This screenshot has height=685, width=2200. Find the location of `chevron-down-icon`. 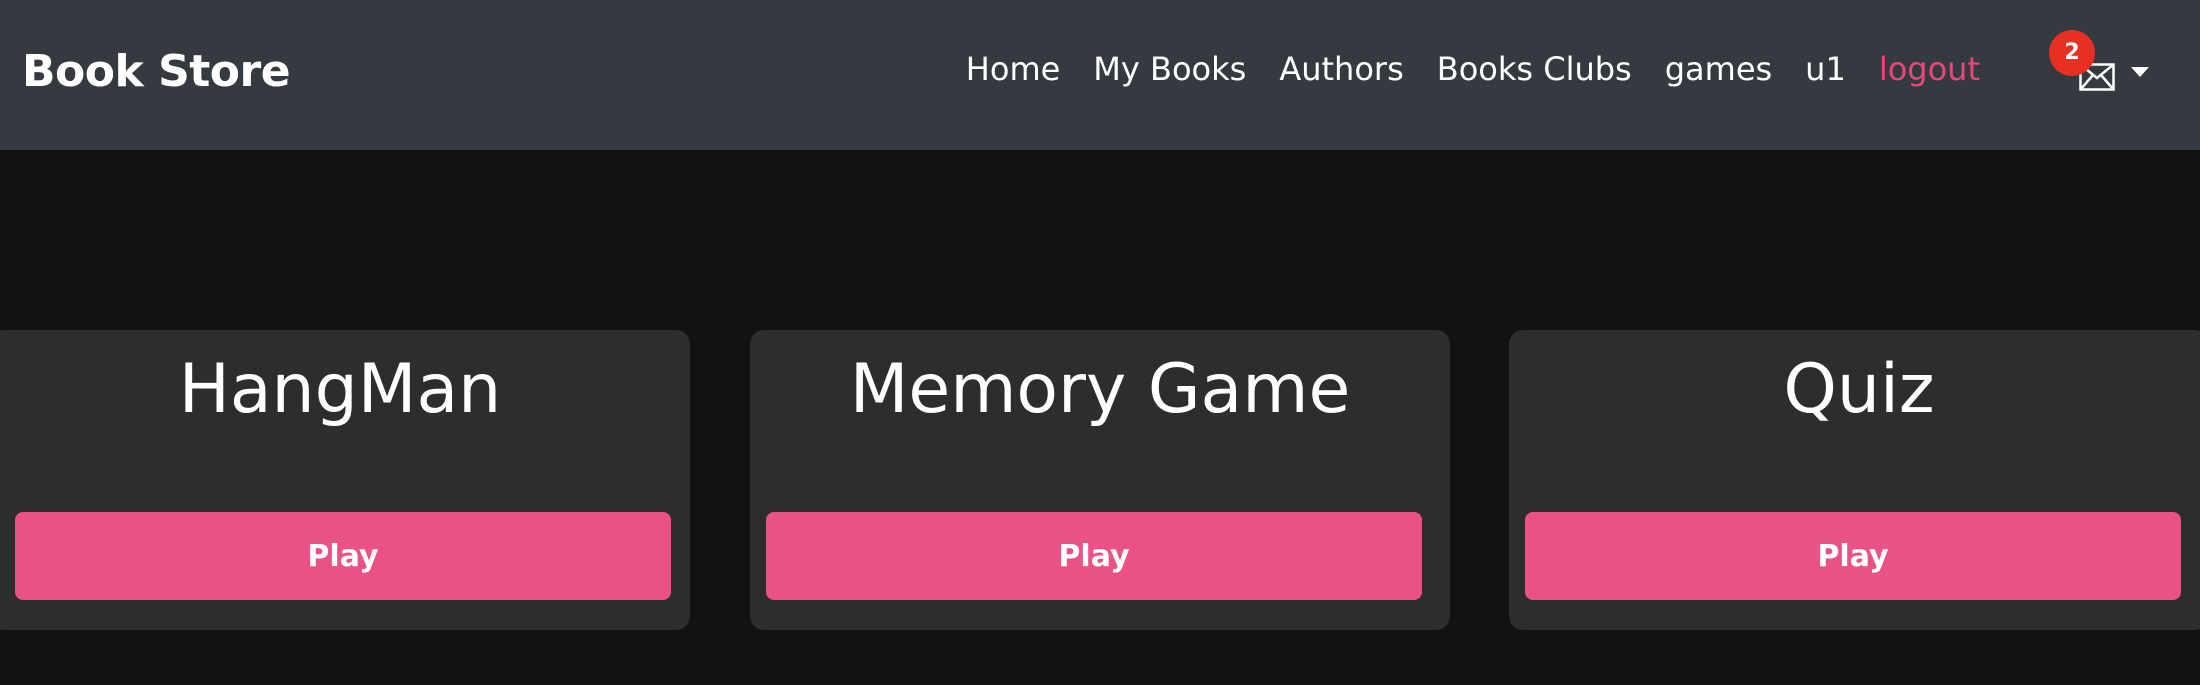

chevron-down-icon is located at coordinates (2140, 72).